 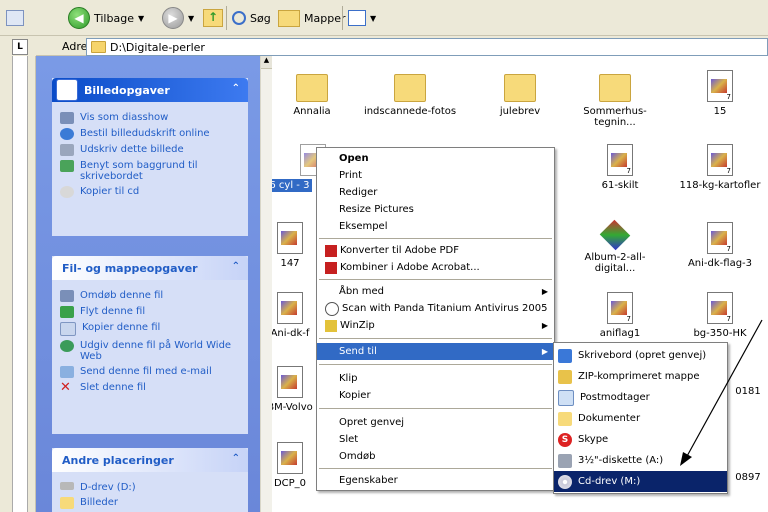 I want to click on zip-folder-icon, so click(x=565, y=376).